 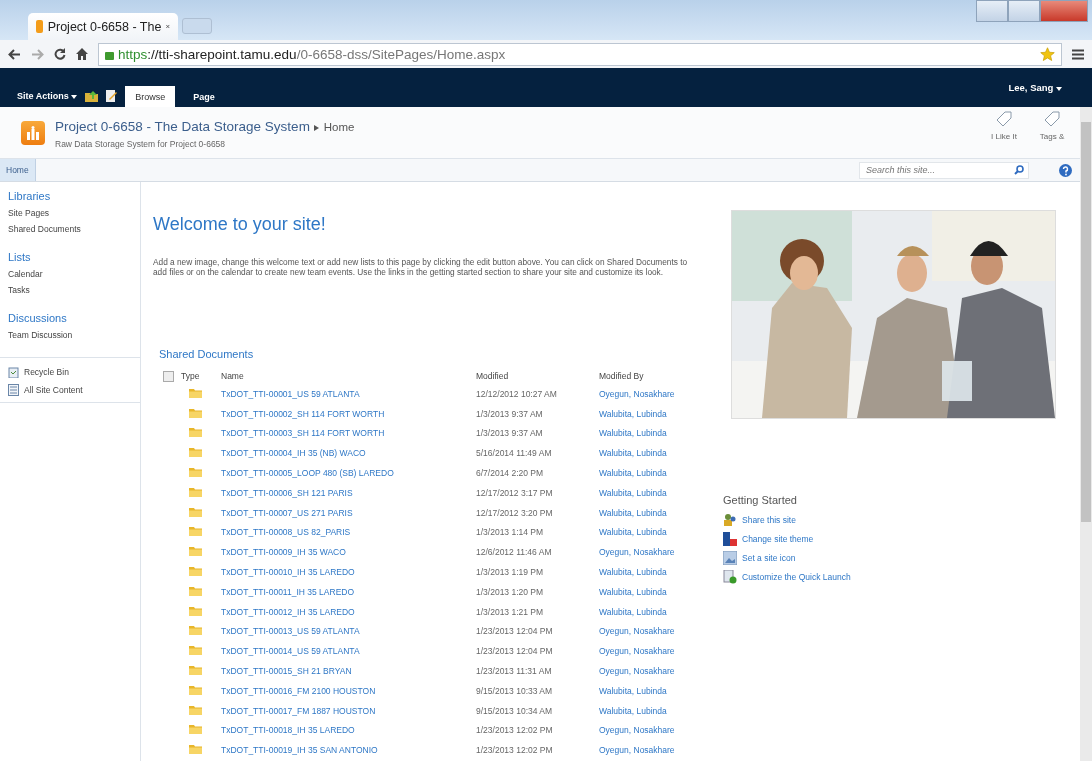 I want to click on minimize-button, so click(x=992, y=11).